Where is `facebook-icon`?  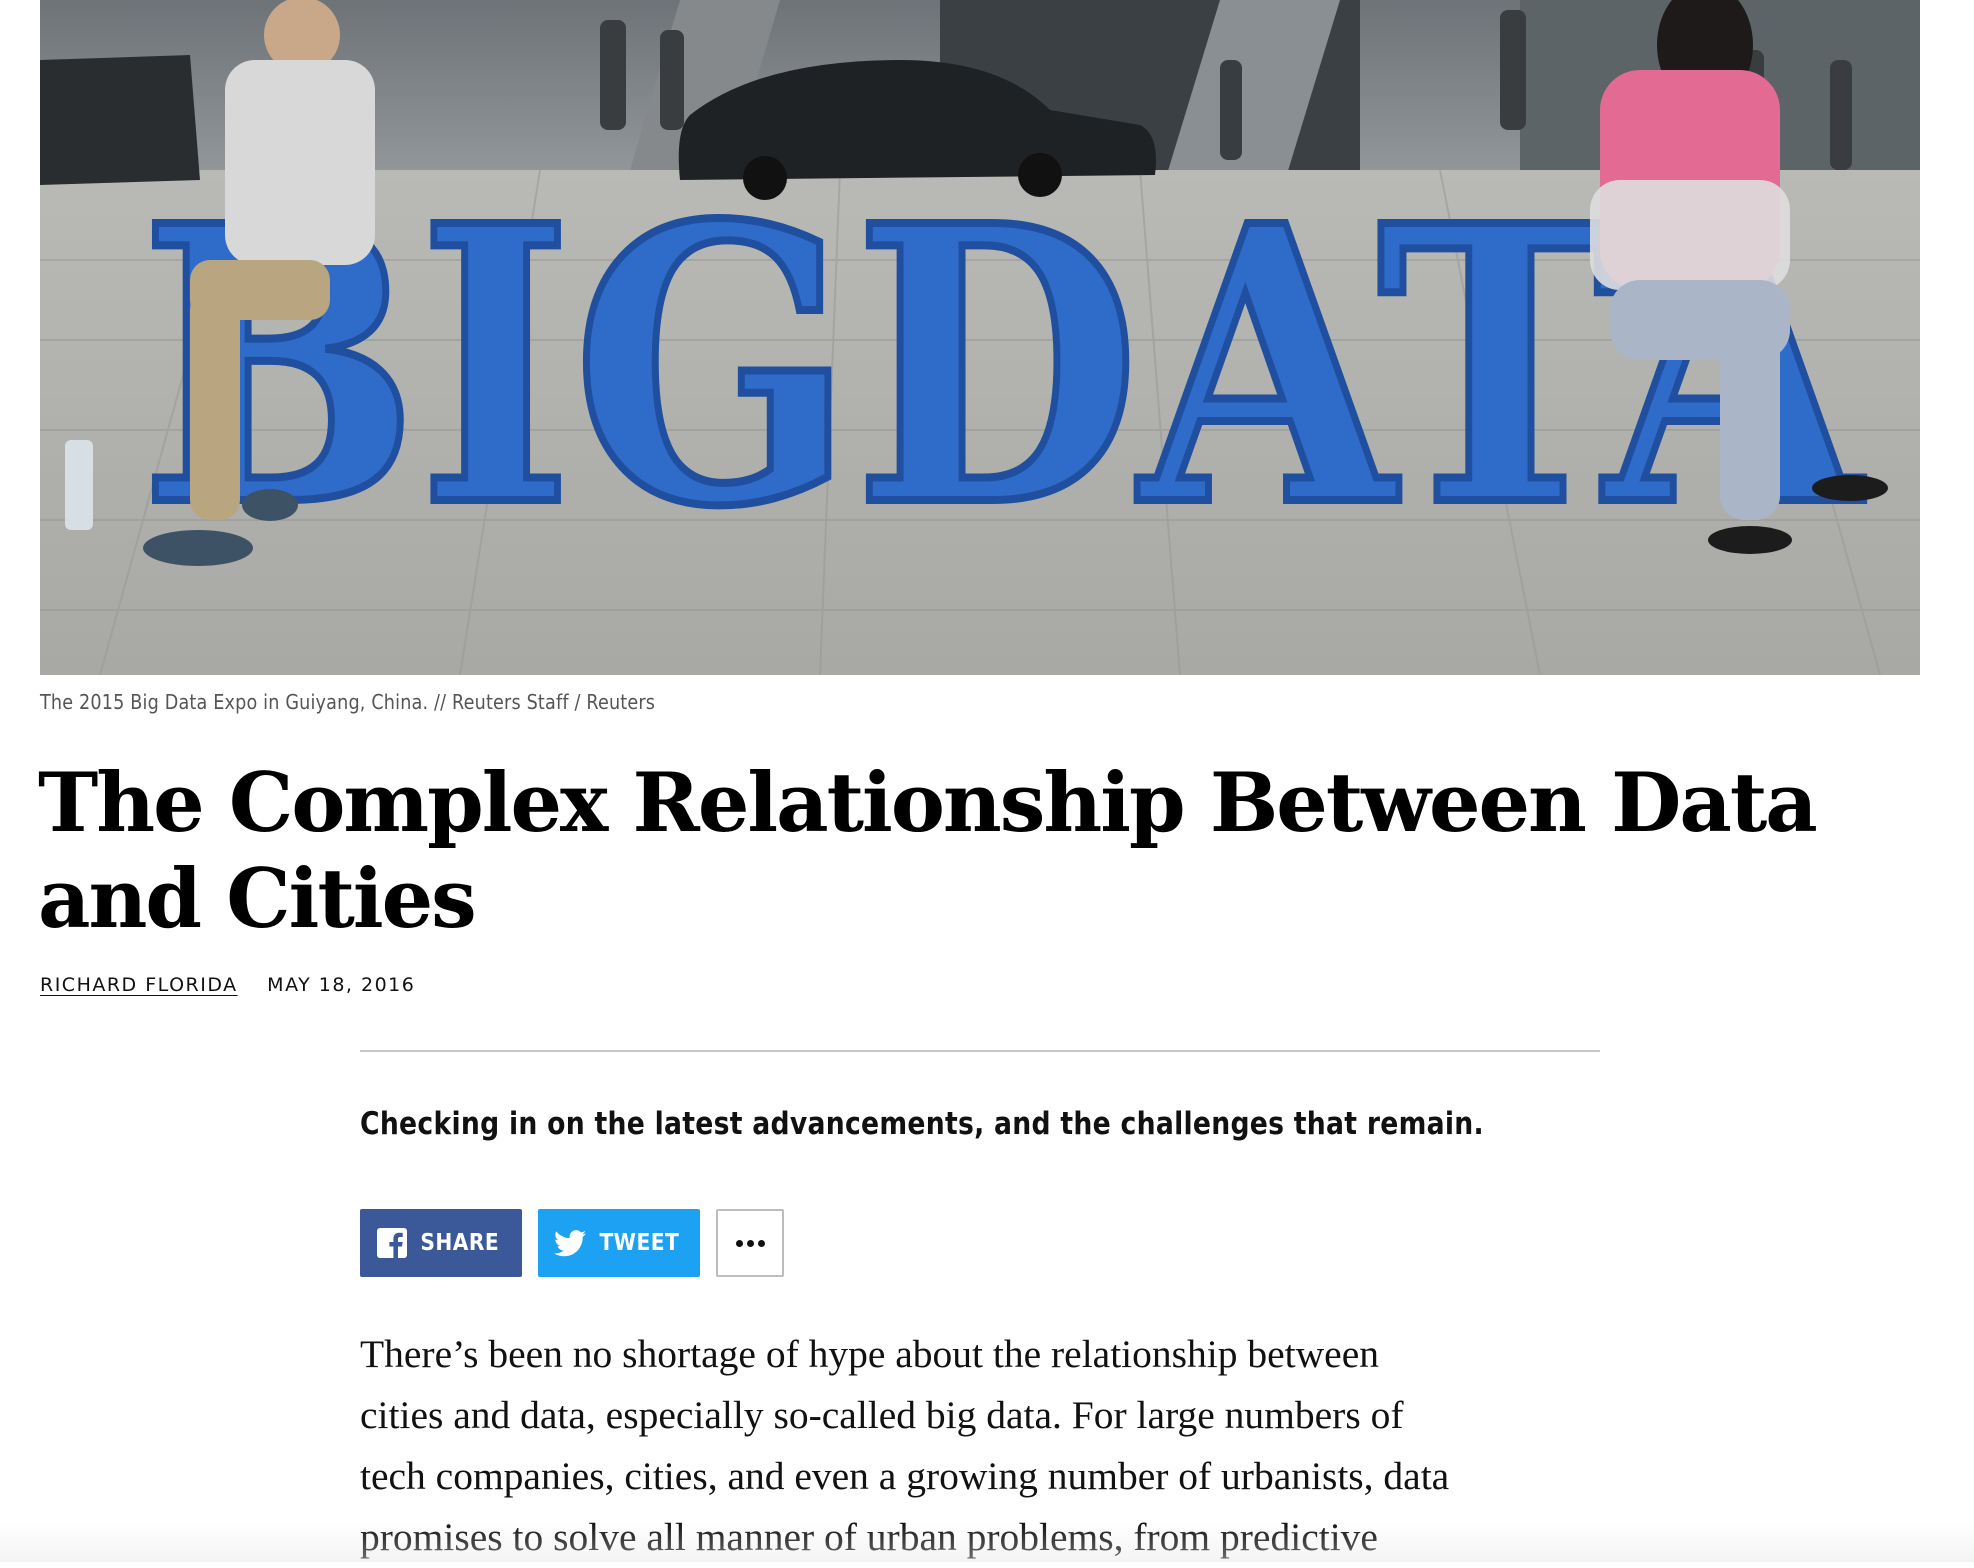 facebook-icon is located at coordinates (392, 1243).